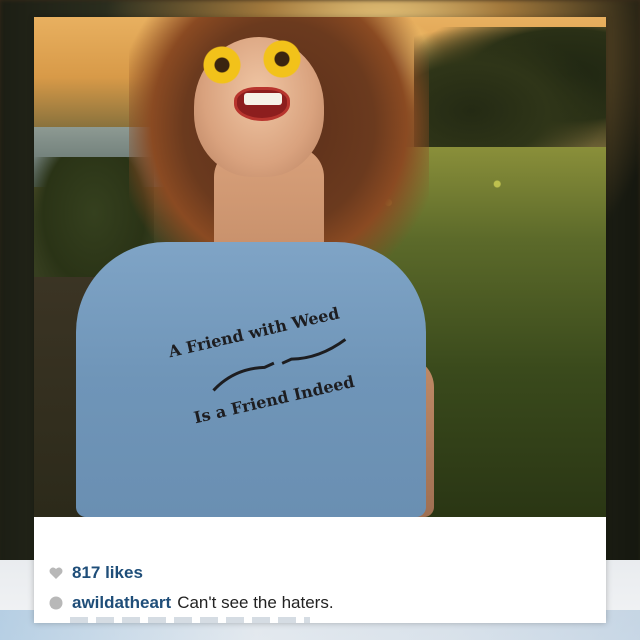  What do you see at coordinates (56, 573) in the screenshot?
I see `heart-icon` at bounding box center [56, 573].